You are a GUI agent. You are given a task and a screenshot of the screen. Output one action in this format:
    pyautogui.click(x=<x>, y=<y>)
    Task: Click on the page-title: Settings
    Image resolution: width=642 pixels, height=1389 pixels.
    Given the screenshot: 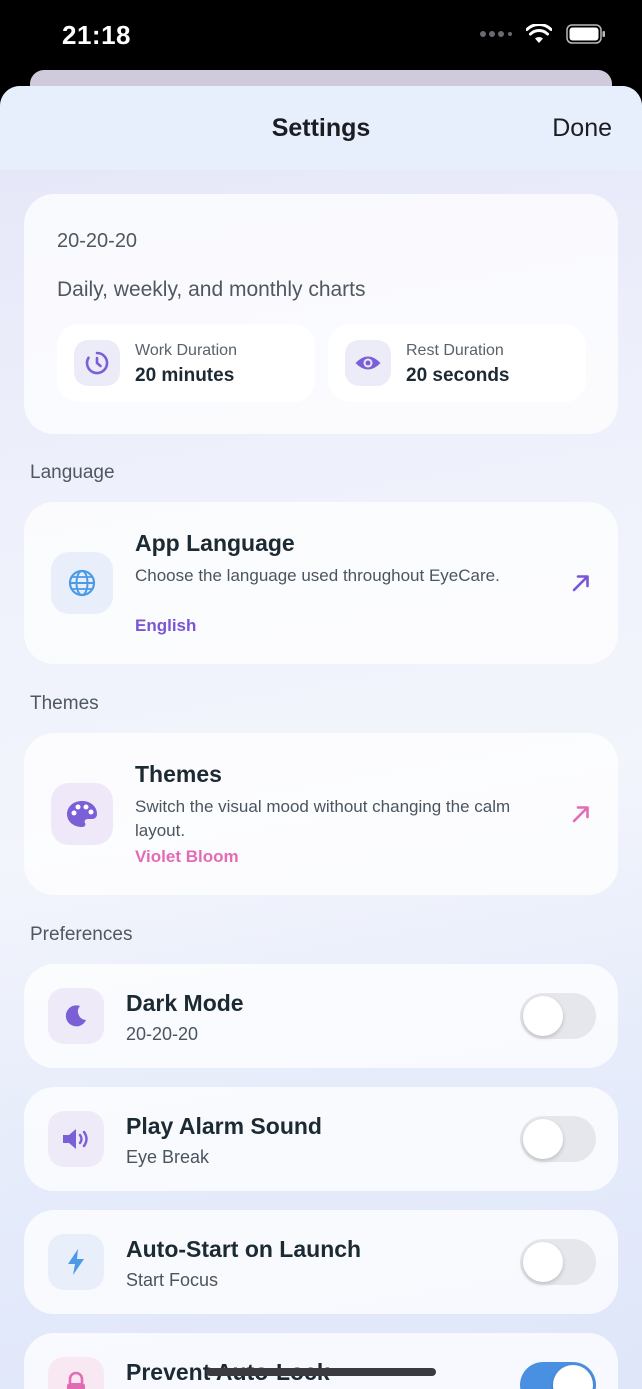 What is the action you would take?
    pyautogui.click(x=321, y=128)
    